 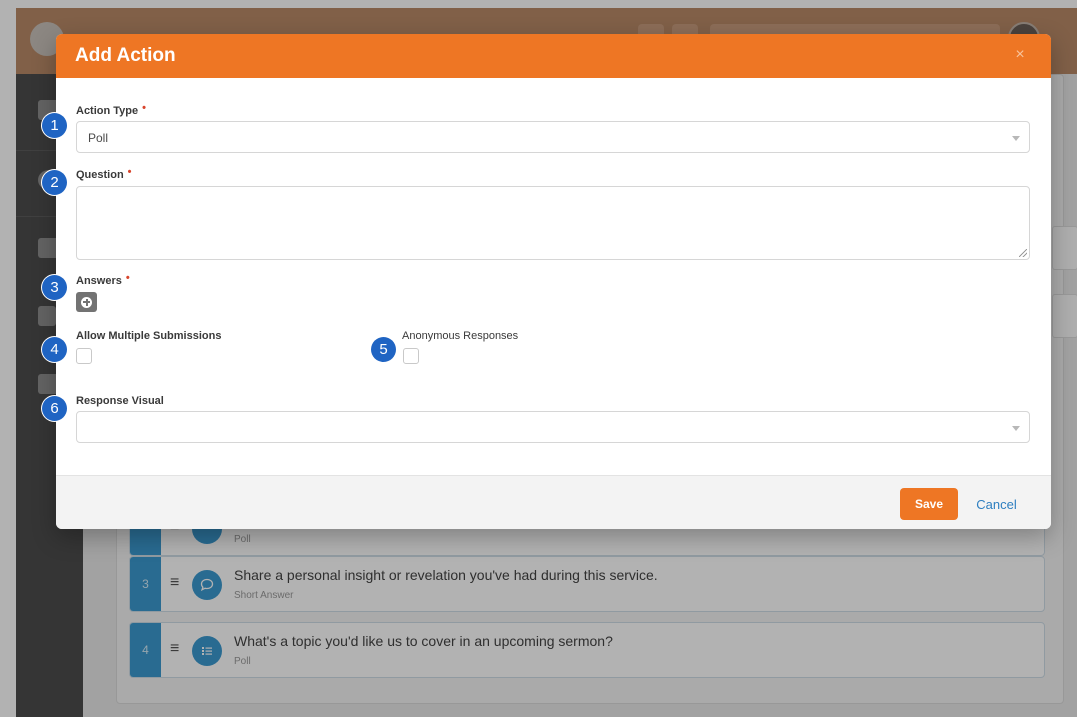 What do you see at coordinates (553, 427) in the screenshot?
I see `response-visual-select` at bounding box center [553, 427].